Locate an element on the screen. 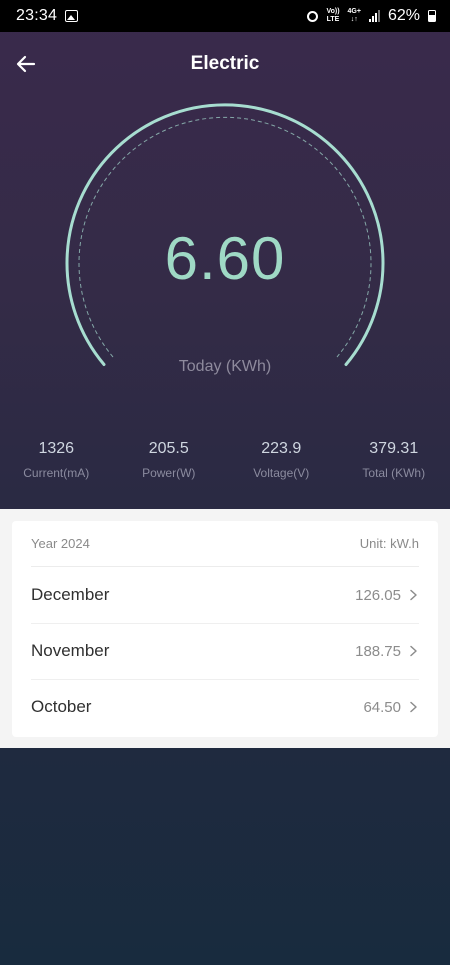 The width and height of the screenshot is (450, 965). month-right: 64.50 is located at coordinates (391, 707).